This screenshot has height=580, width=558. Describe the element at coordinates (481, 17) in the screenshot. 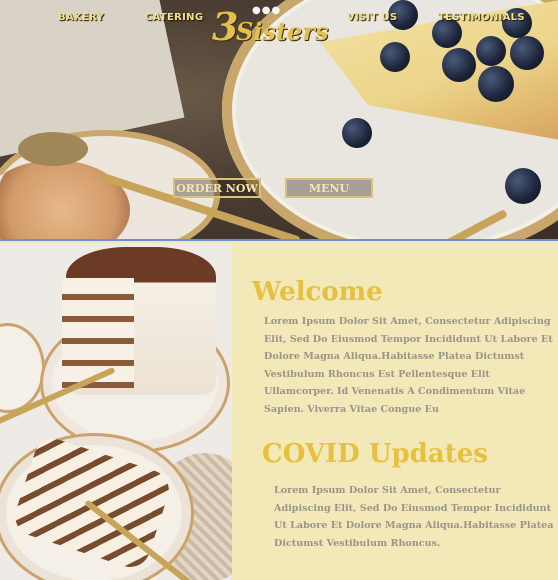

I see `nav-testimonials: TESTIMONIALS` at that location.